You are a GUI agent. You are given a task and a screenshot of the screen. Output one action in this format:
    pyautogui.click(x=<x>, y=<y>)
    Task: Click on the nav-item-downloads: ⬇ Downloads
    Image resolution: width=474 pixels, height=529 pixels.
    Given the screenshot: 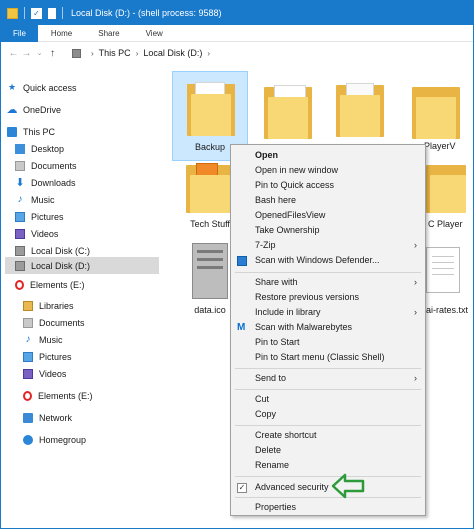 What is the action you would take?
    pyautogui.click(x=86, y=182)
    